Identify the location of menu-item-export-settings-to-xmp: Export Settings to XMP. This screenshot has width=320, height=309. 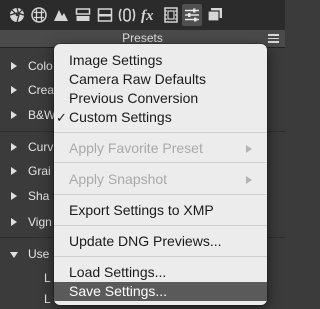
(160, 210).